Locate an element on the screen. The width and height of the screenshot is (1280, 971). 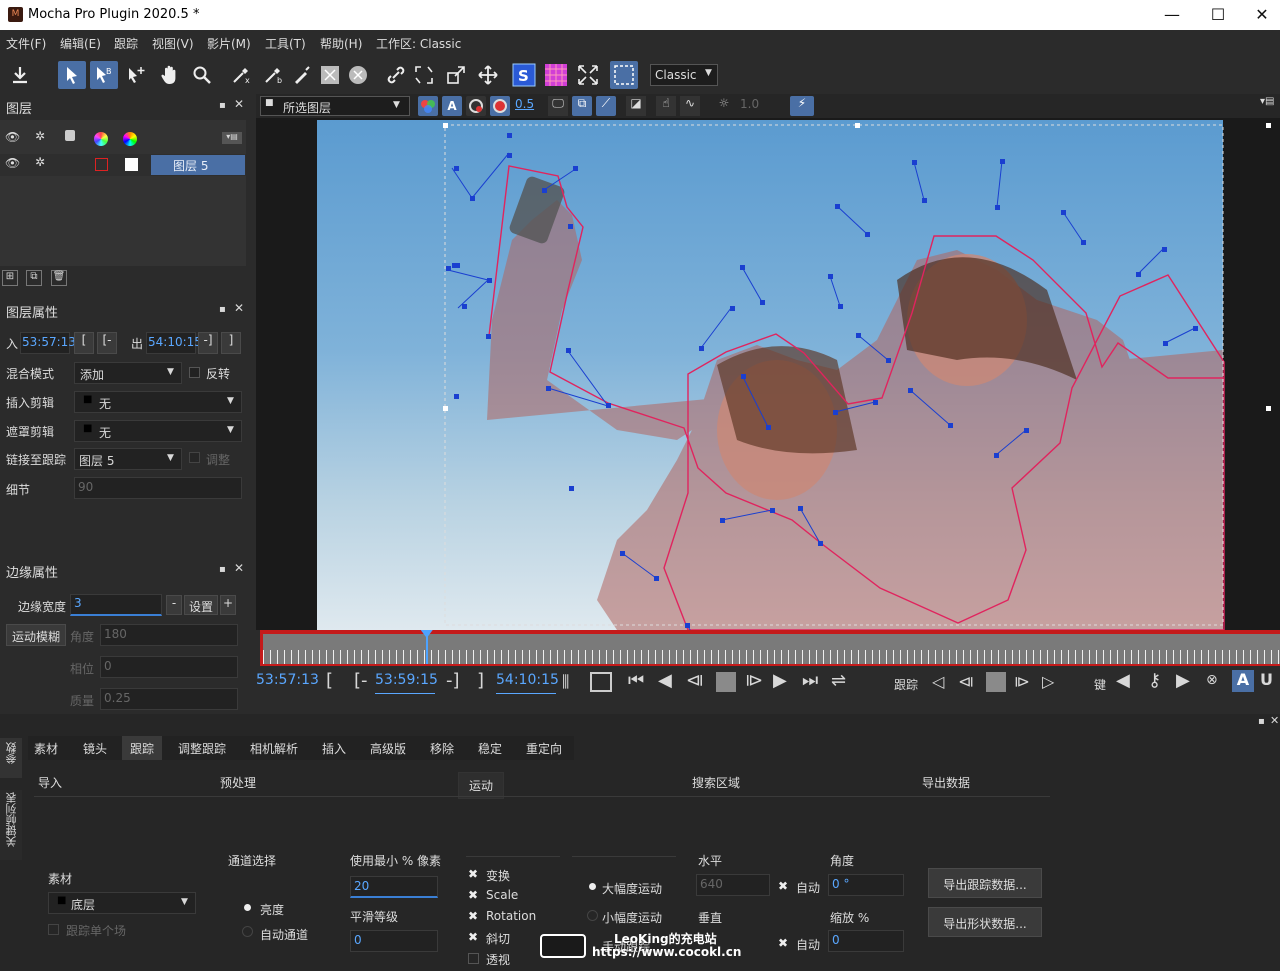
track-forward-step-icon: ⧐ is located at coordinates (1022, 681).